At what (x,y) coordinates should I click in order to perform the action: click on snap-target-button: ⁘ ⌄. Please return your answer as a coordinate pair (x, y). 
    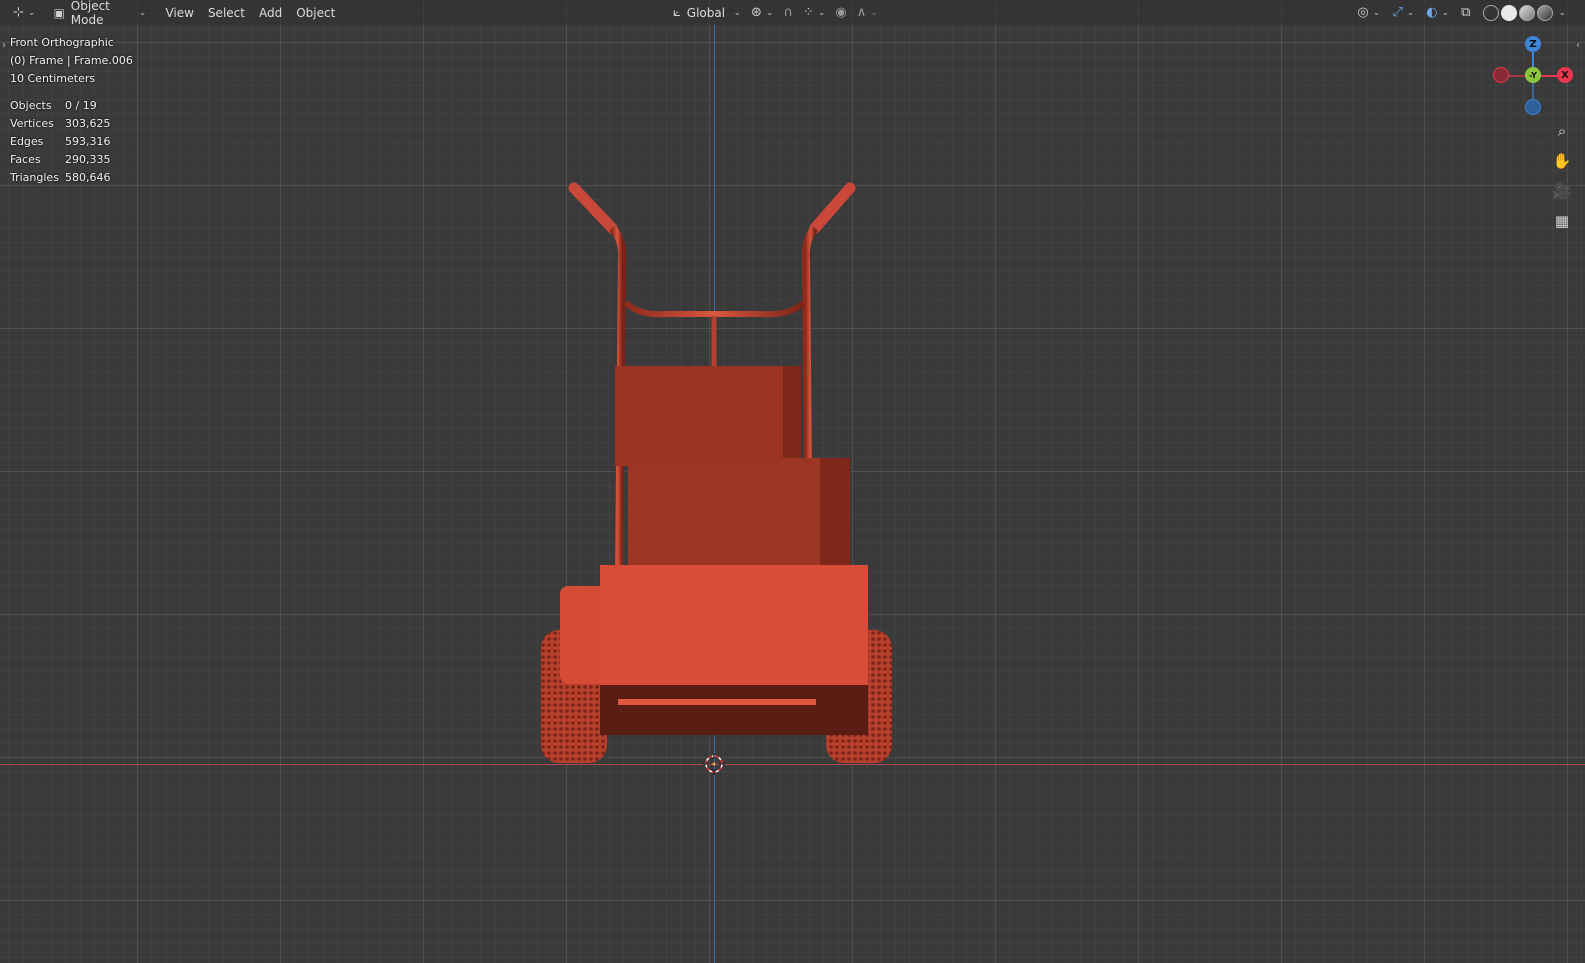
    Looking at the image, I should click on (814, 12).